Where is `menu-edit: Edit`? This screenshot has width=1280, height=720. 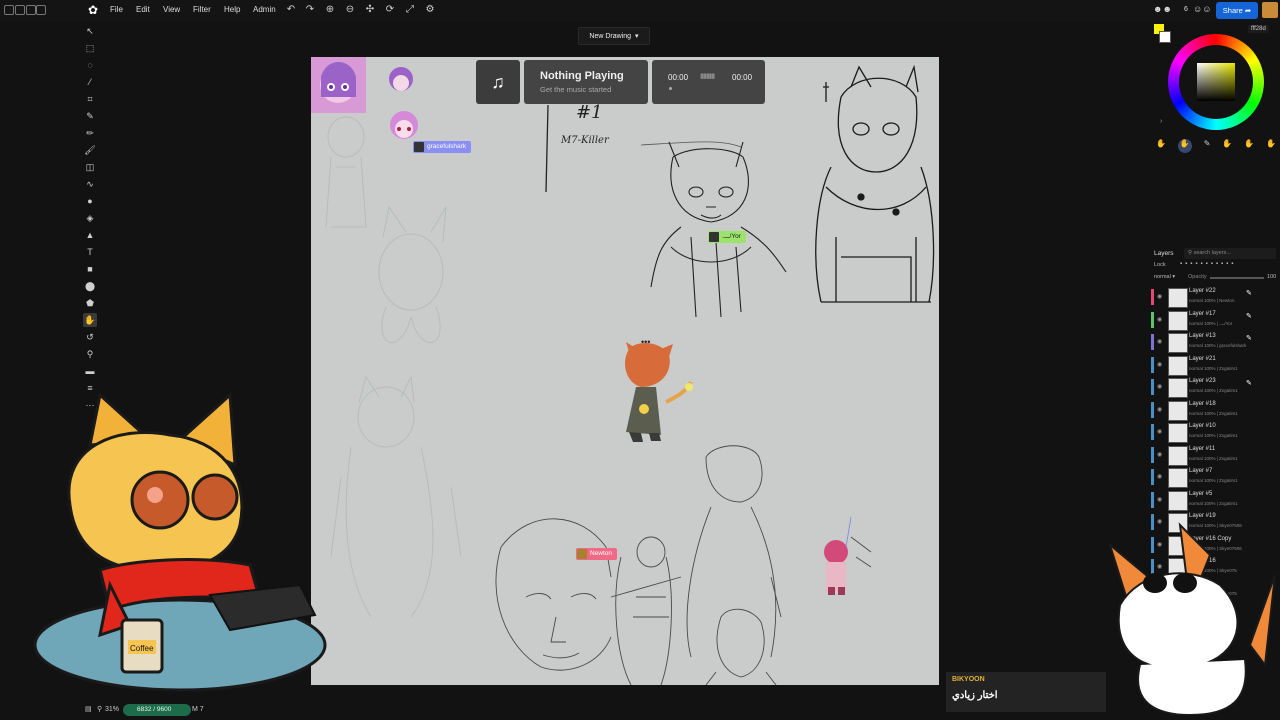 menu-edit: Edit is located at coordinates (143, 9).